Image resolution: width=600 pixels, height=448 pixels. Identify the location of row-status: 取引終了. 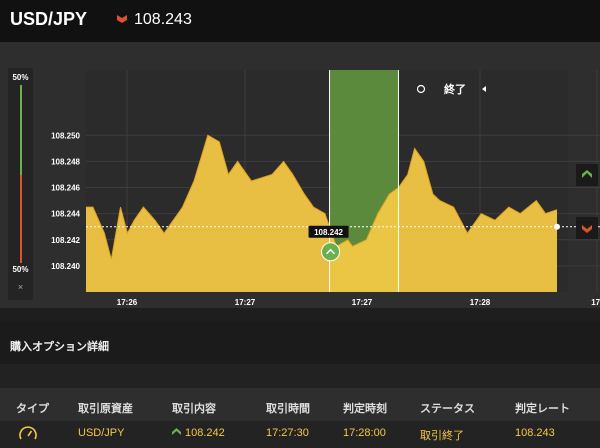
(442, 436).